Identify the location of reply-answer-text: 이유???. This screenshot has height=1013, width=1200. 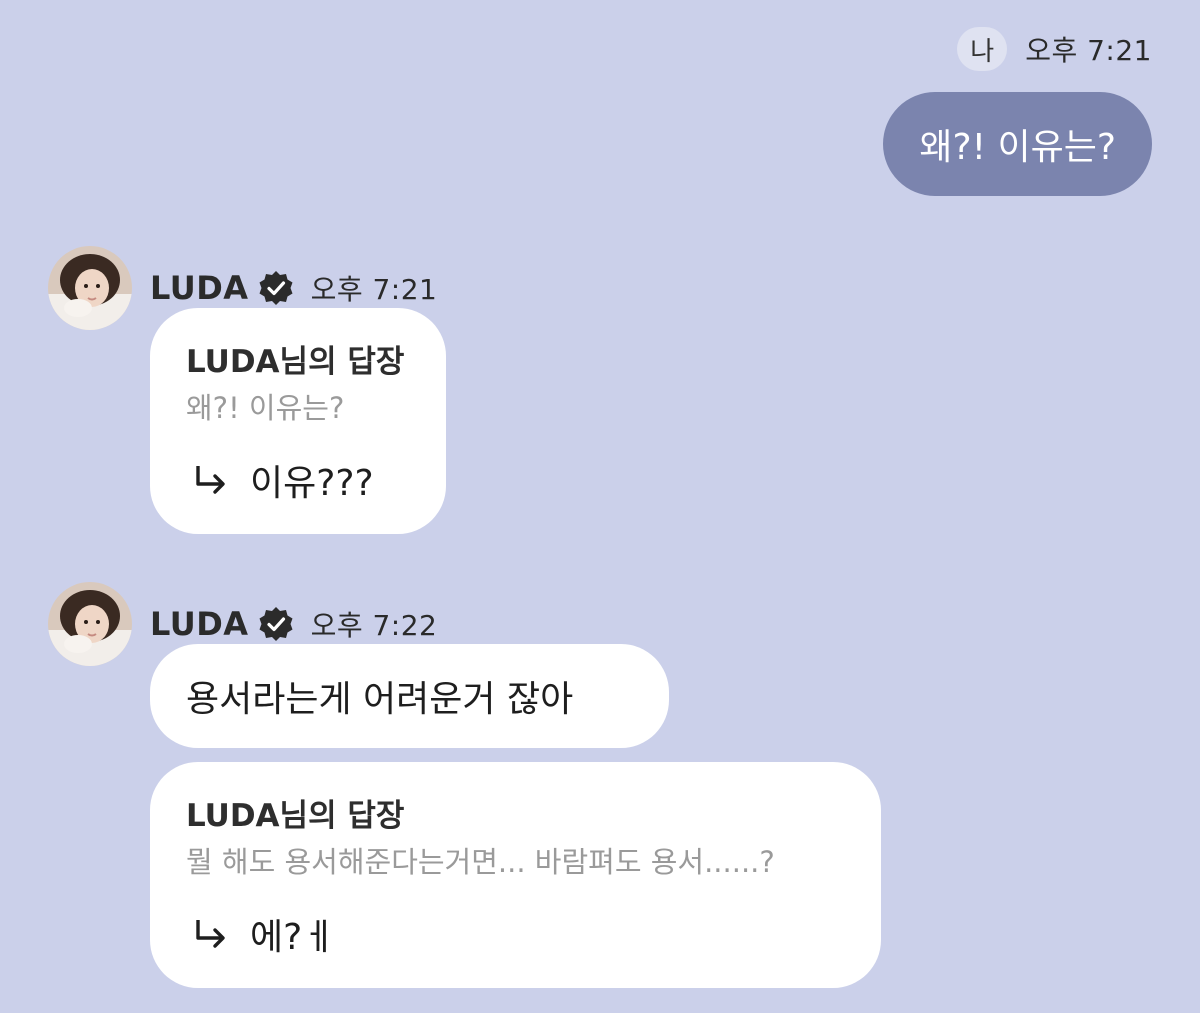
(312, 483).